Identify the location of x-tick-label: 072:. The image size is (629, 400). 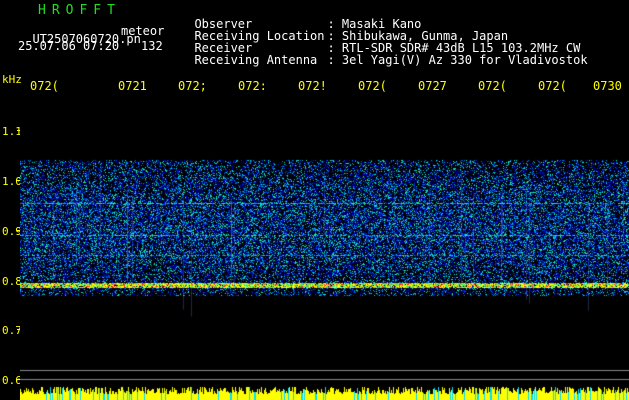
(252, 86).